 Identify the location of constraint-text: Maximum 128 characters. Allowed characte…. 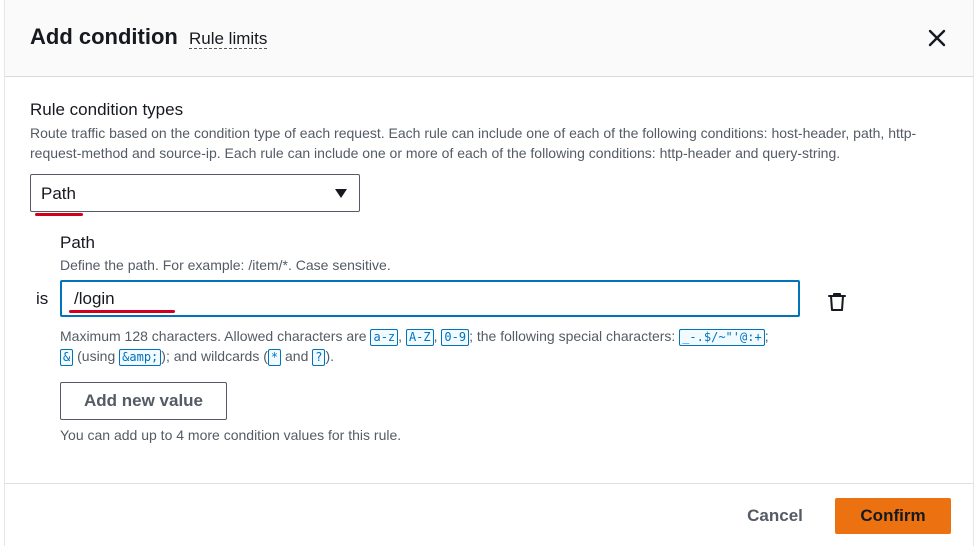
(213, 336).